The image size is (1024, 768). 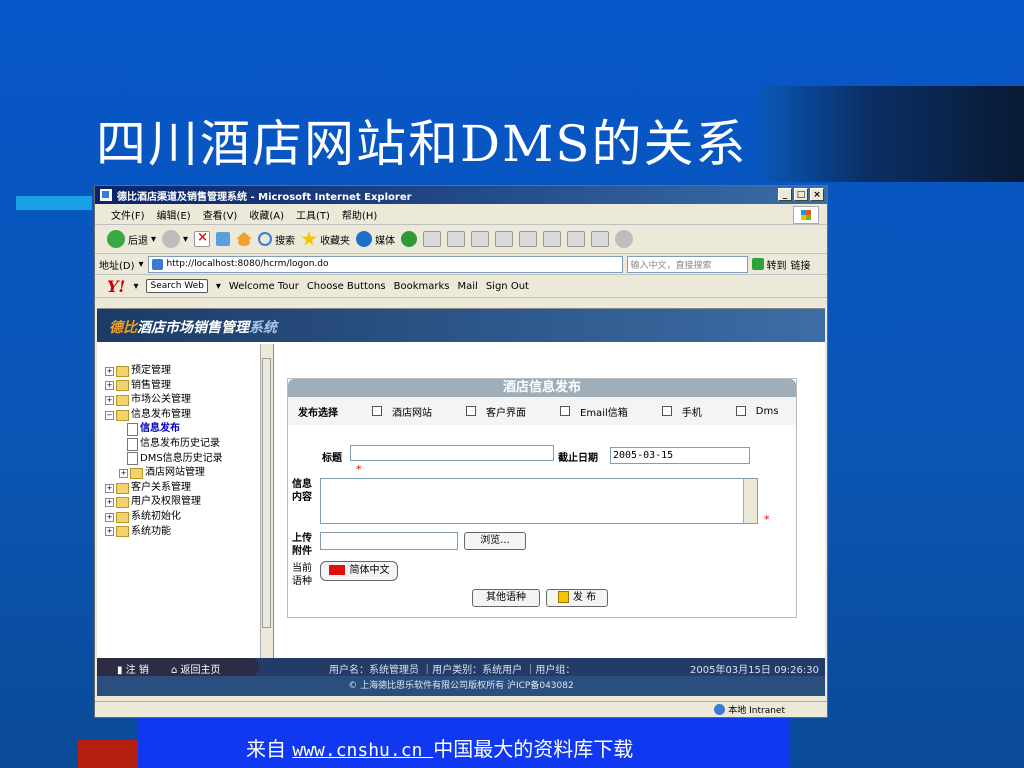 I want to click on tree-item-sales: + 销售管理, so click(x=164, y=386).